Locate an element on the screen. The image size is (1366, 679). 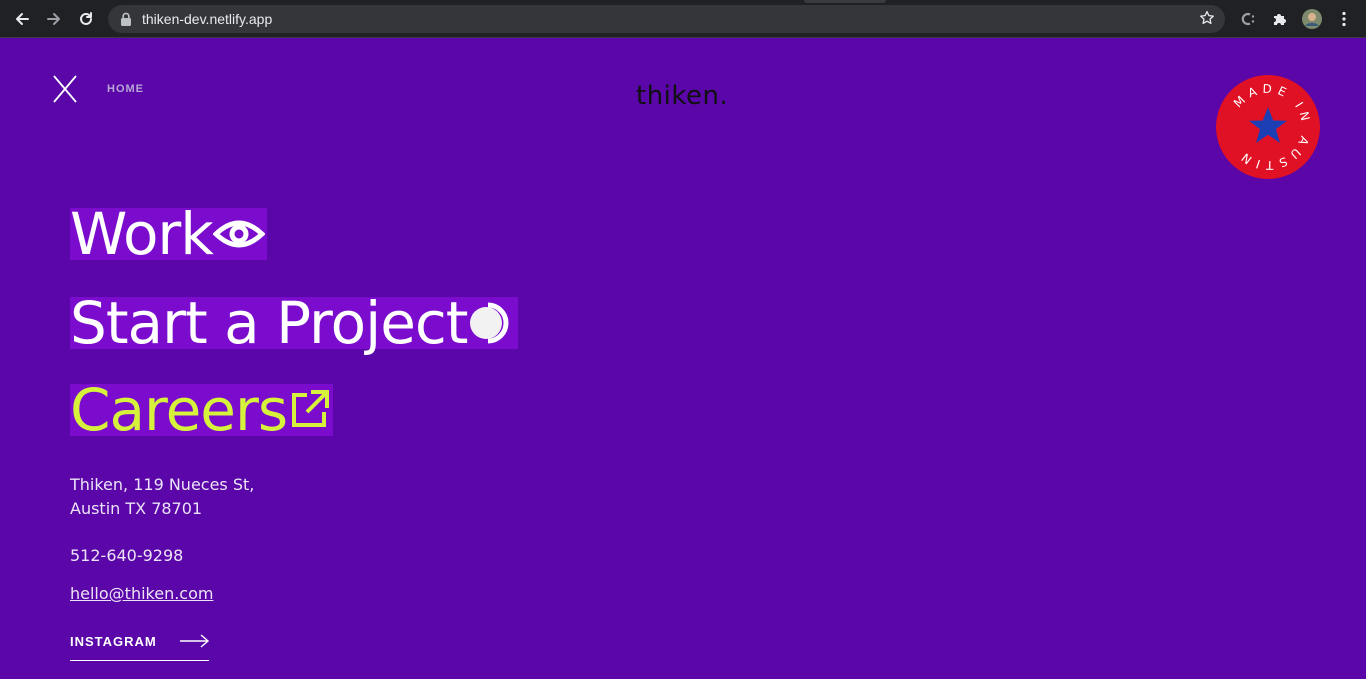
home-link: HOME is located at coordinates (125, 89).